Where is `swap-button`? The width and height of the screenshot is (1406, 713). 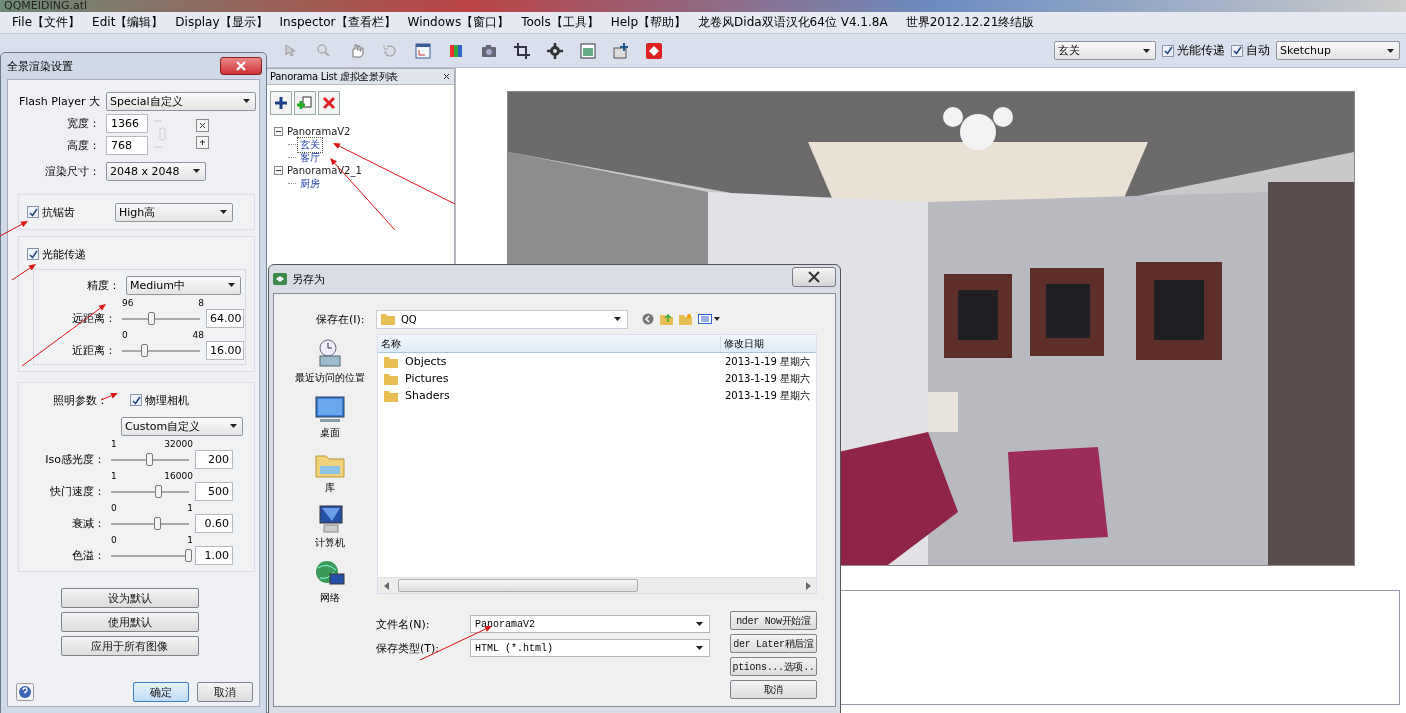
swap-button is located at coordinates (202, 125).